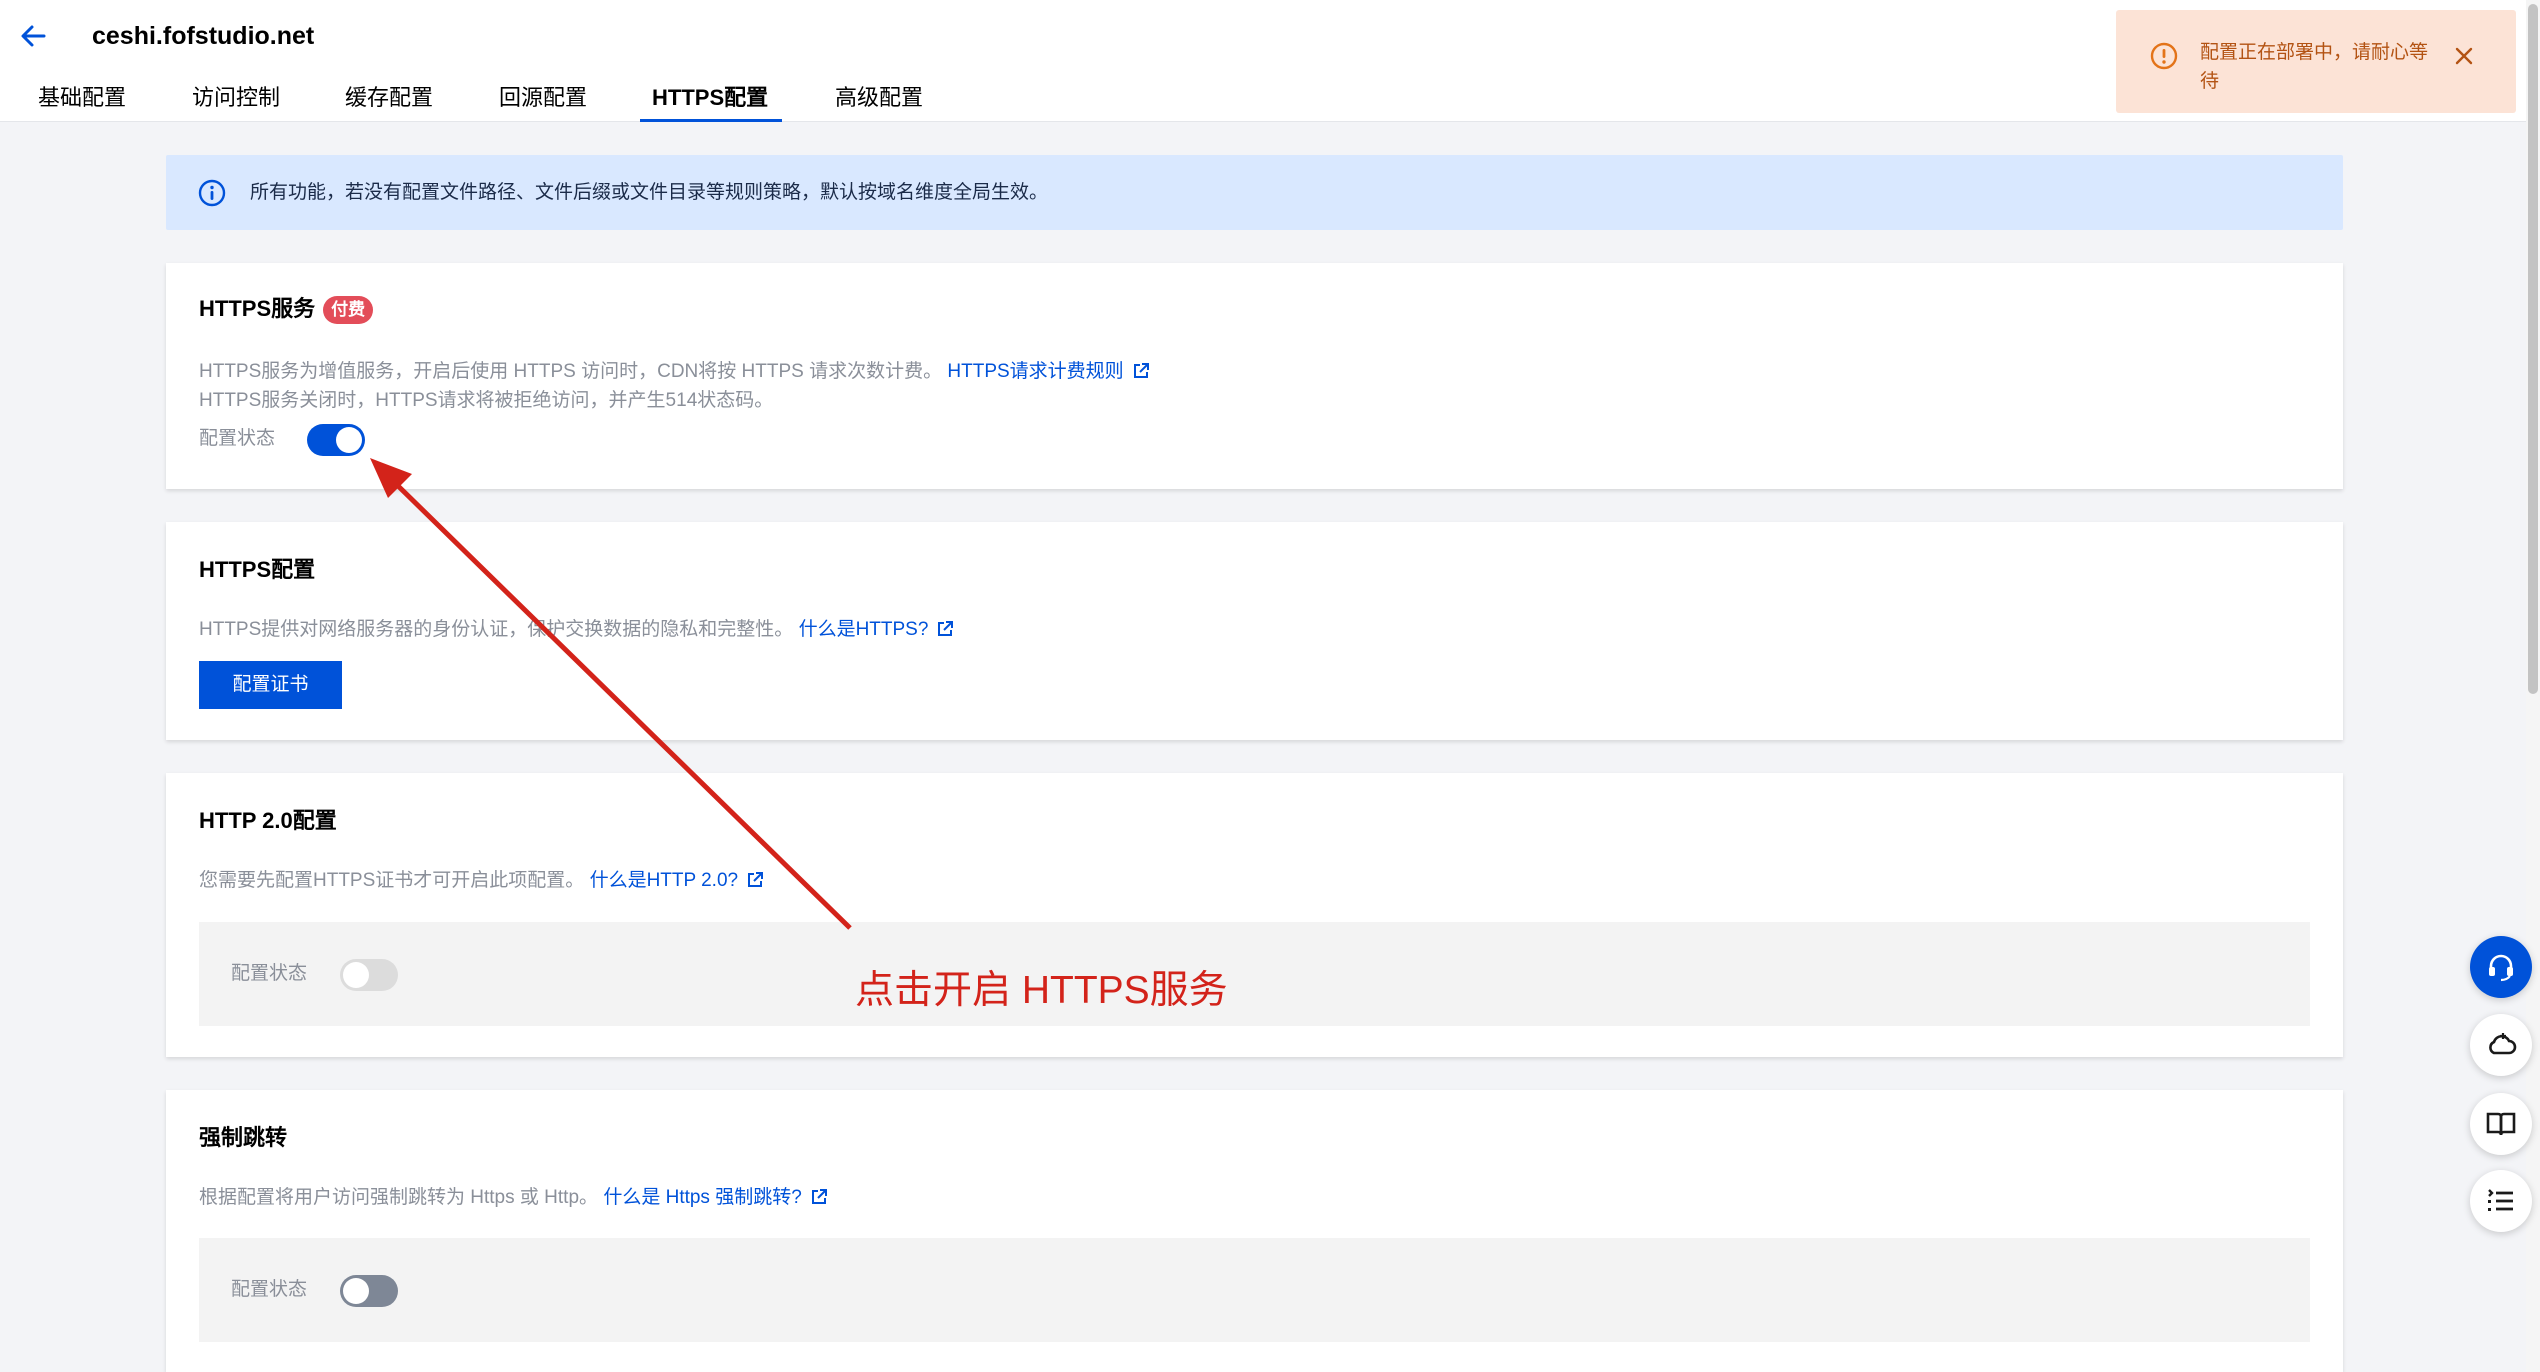 This screenshot has height=1372, width=2540. Describe the element at coordinates (2464, 56) in the screenshot. I see `close-icon` at that location.